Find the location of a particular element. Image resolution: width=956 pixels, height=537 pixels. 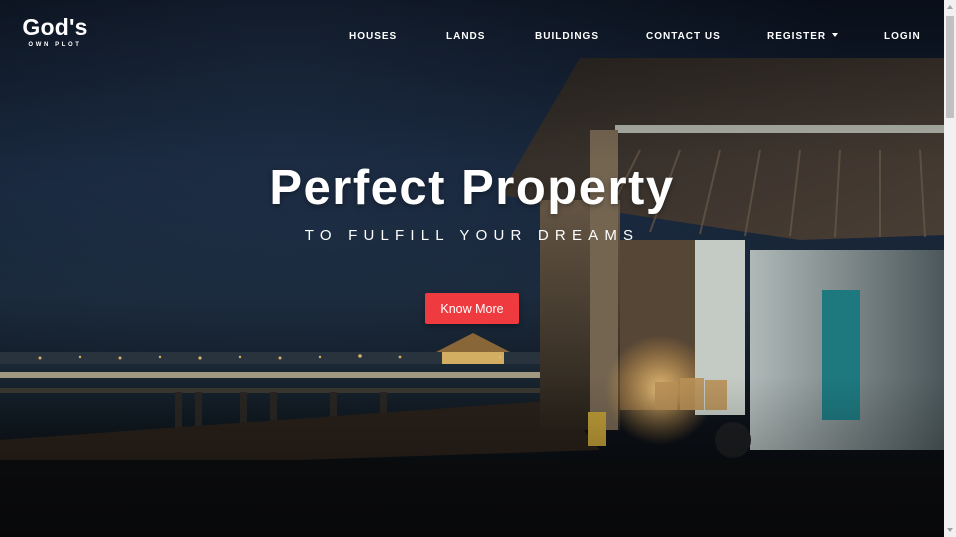

brand-logo: God's OWN PLOT is located at coordinates (55, 31).